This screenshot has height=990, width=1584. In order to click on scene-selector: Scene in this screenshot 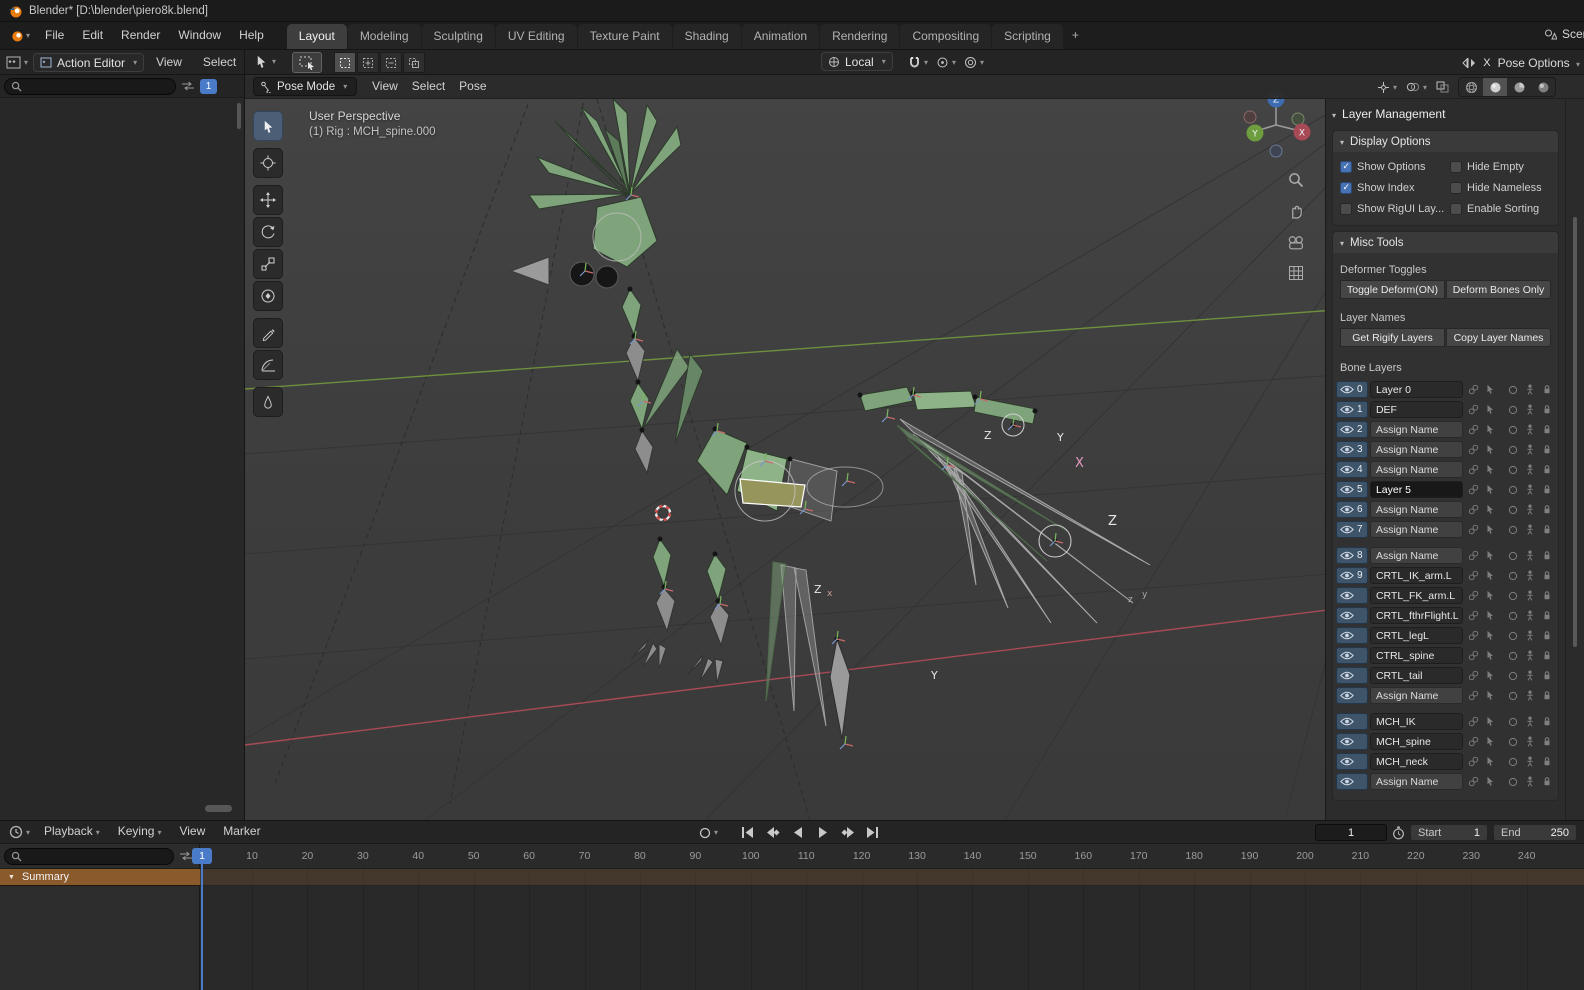, I will do `click(1564, 34)`.